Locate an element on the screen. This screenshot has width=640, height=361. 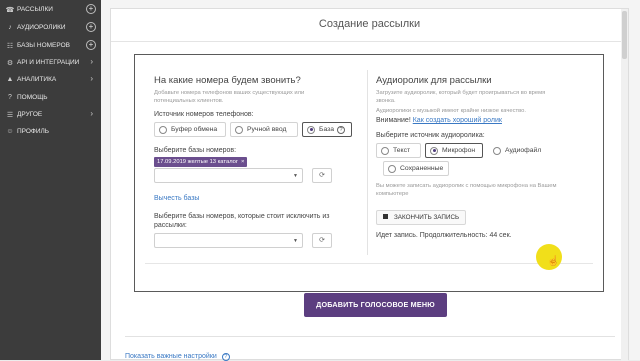
sidebar-item-label: ПРОФИЛЬ is located at coordinates (33, 131).